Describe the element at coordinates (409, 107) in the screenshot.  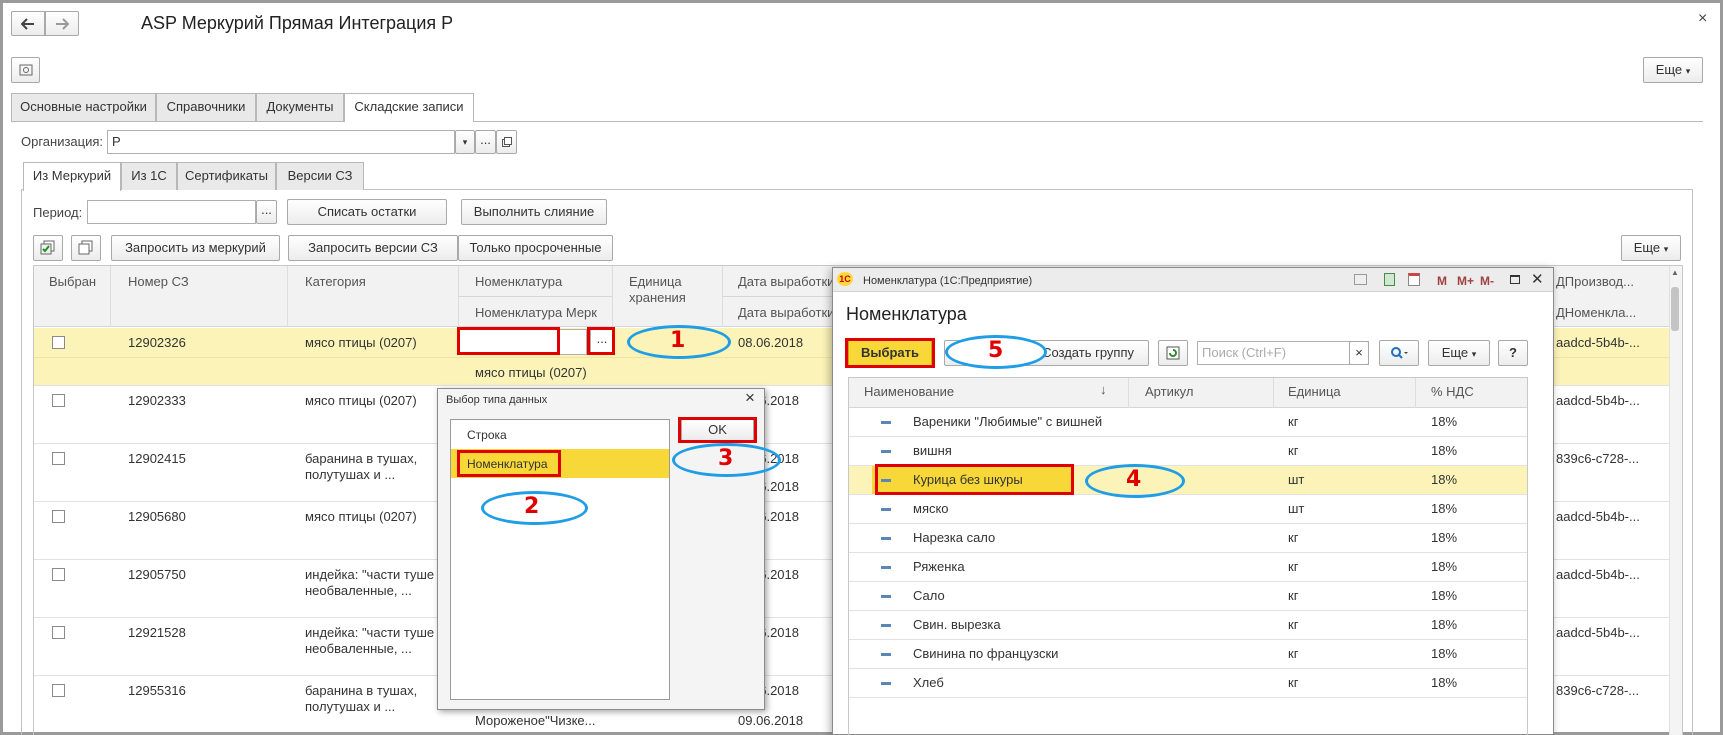
I see `tab-warehouse-records: Складские записи` at that location.